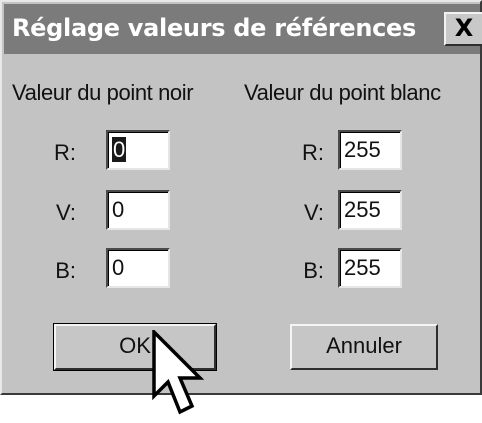 This screenshot has height=423, width=482. What do you see at coordinates (313, 270) in the screenshot?
I see `white-b-label: B:` at bounding box center [313, 270].